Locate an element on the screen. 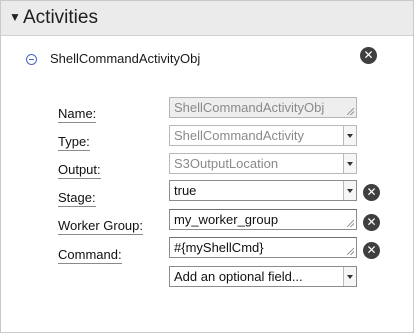 This screenshot has width=414, height=333. stage-value: true is located at coordinates (185, 190).